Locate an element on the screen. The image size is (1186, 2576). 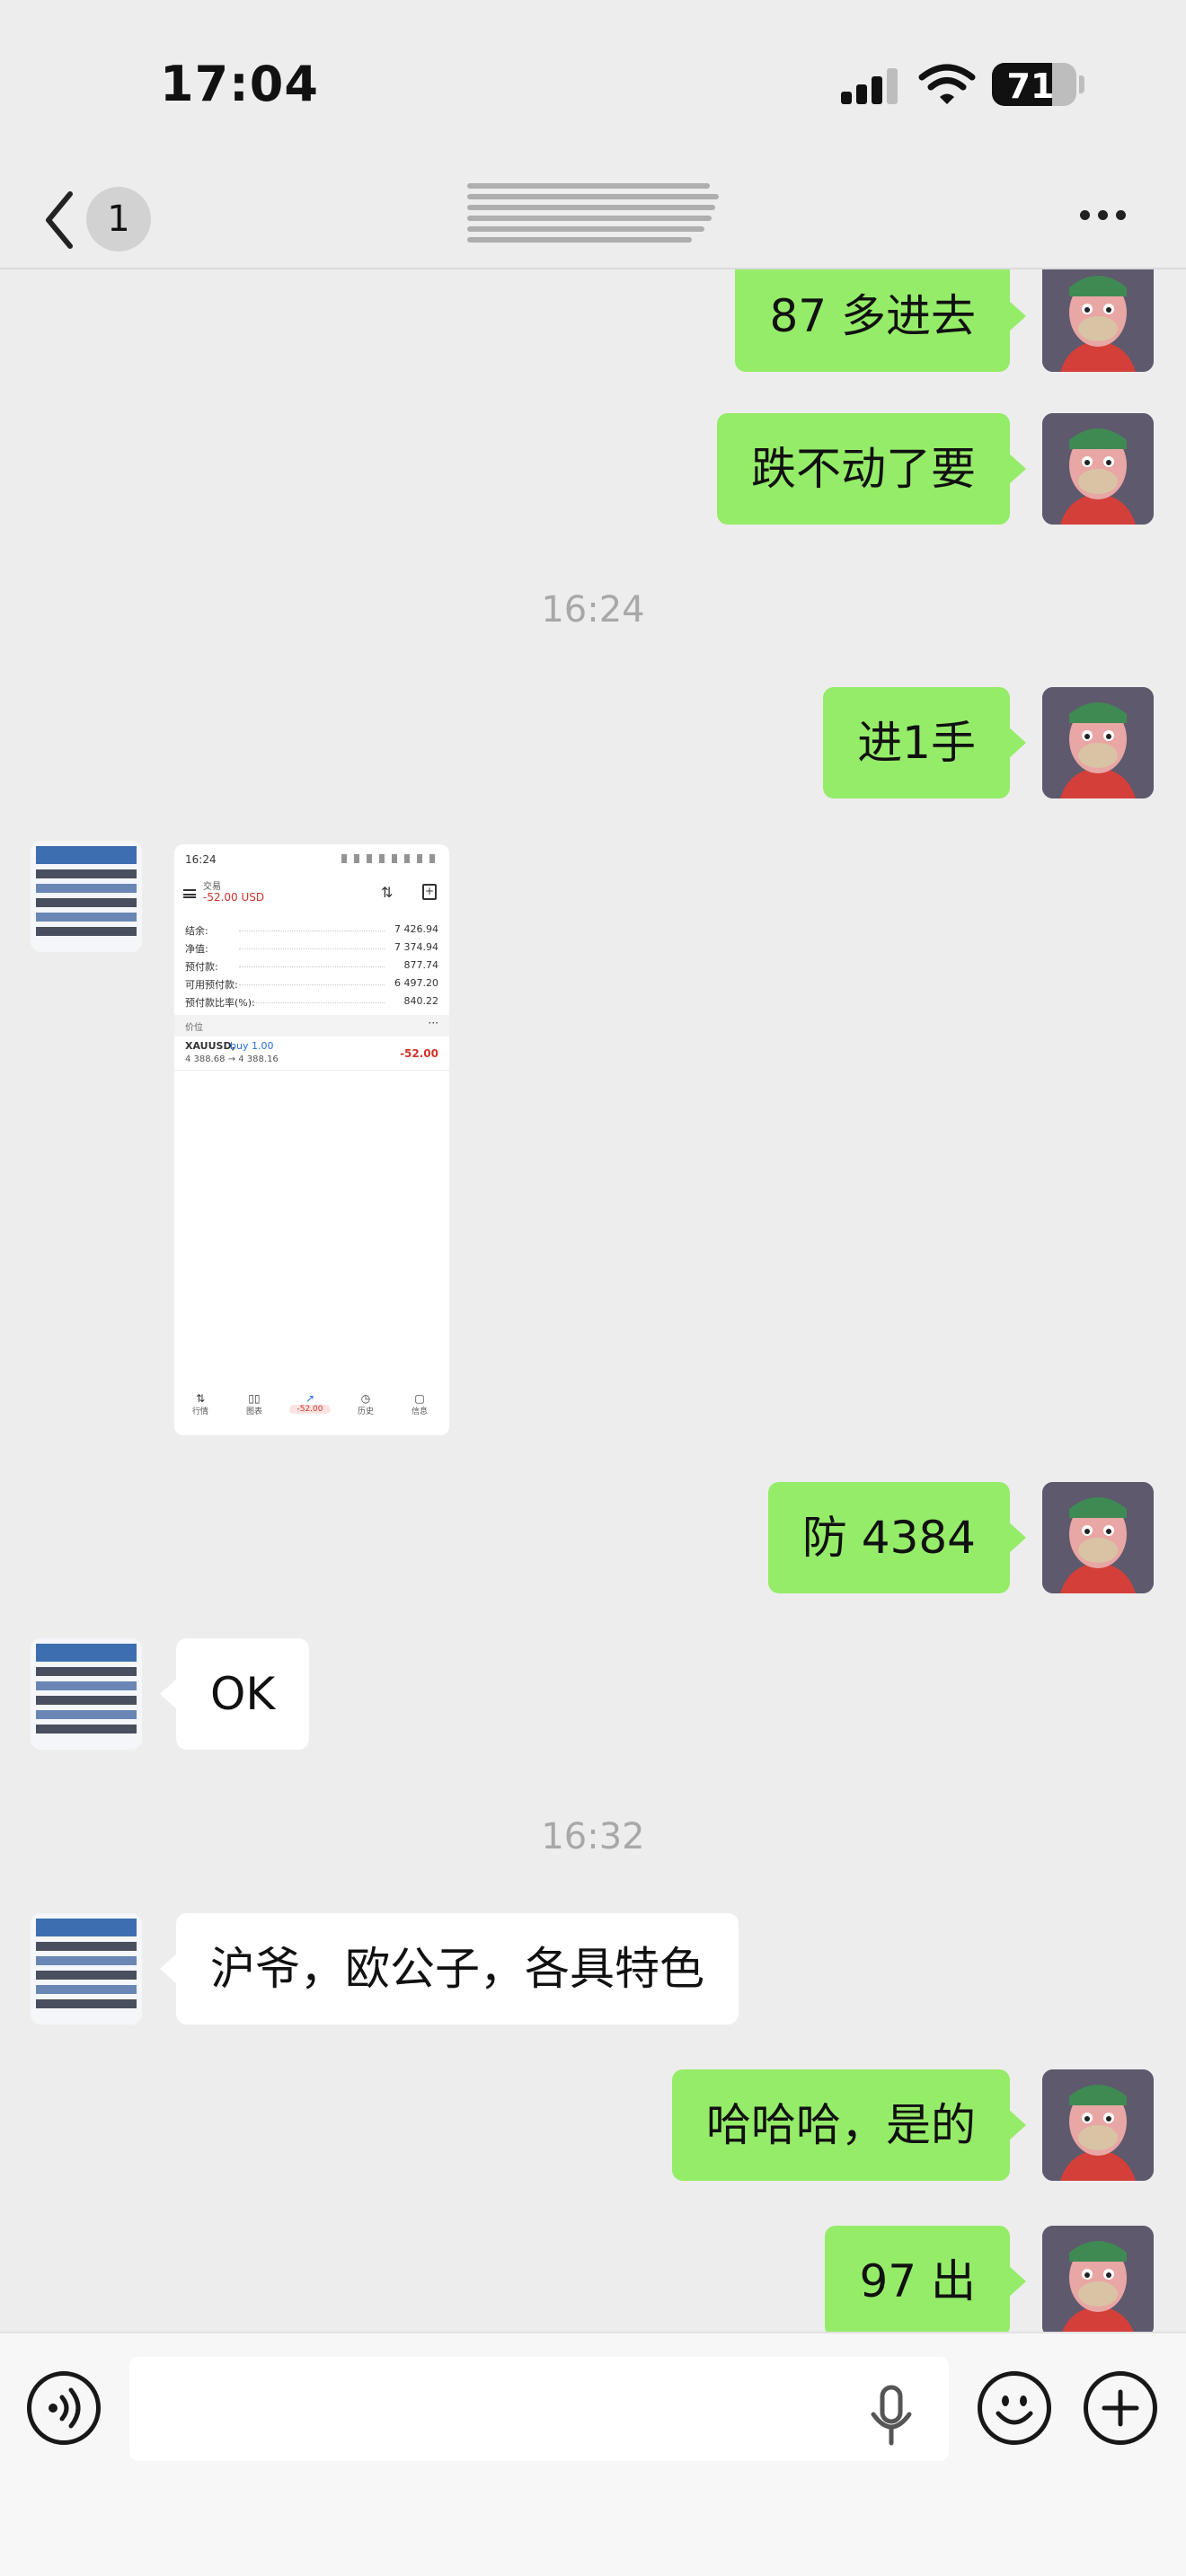
message-bubble-me: 防 4384 is located at coordinates (897, 1537).